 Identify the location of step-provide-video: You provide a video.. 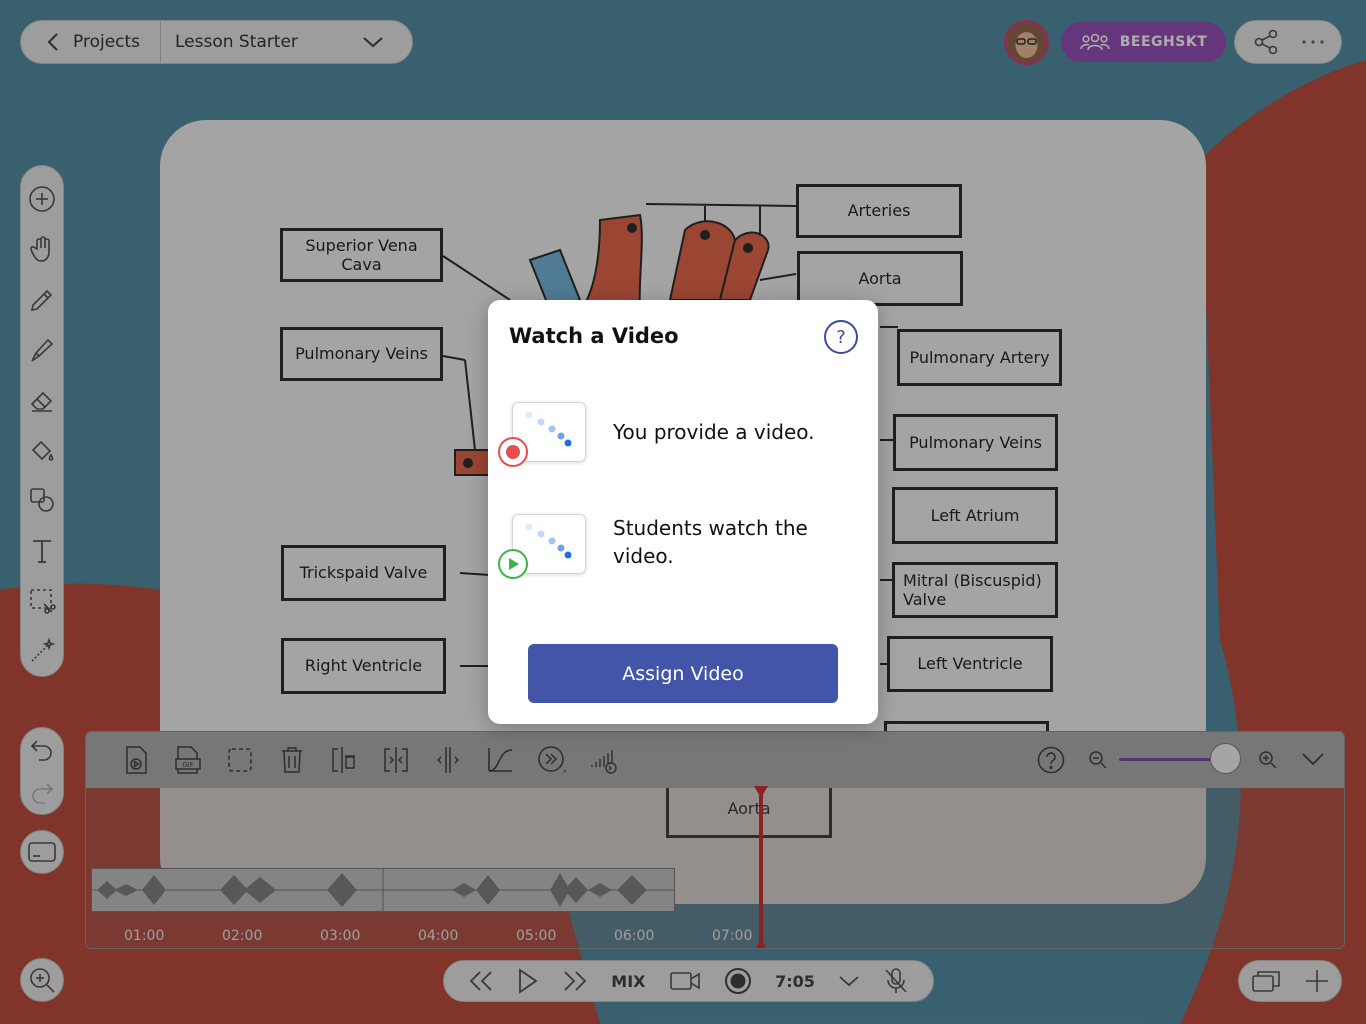
(683, 442).